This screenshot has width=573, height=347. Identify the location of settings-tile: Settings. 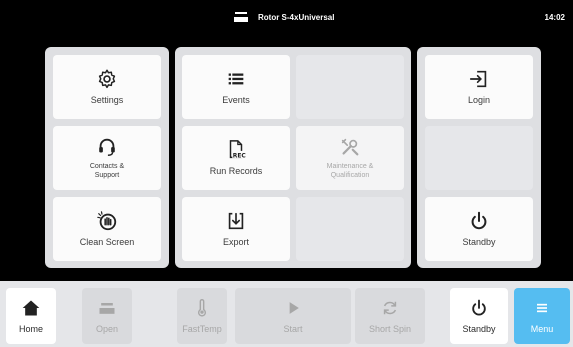
(107, 87).